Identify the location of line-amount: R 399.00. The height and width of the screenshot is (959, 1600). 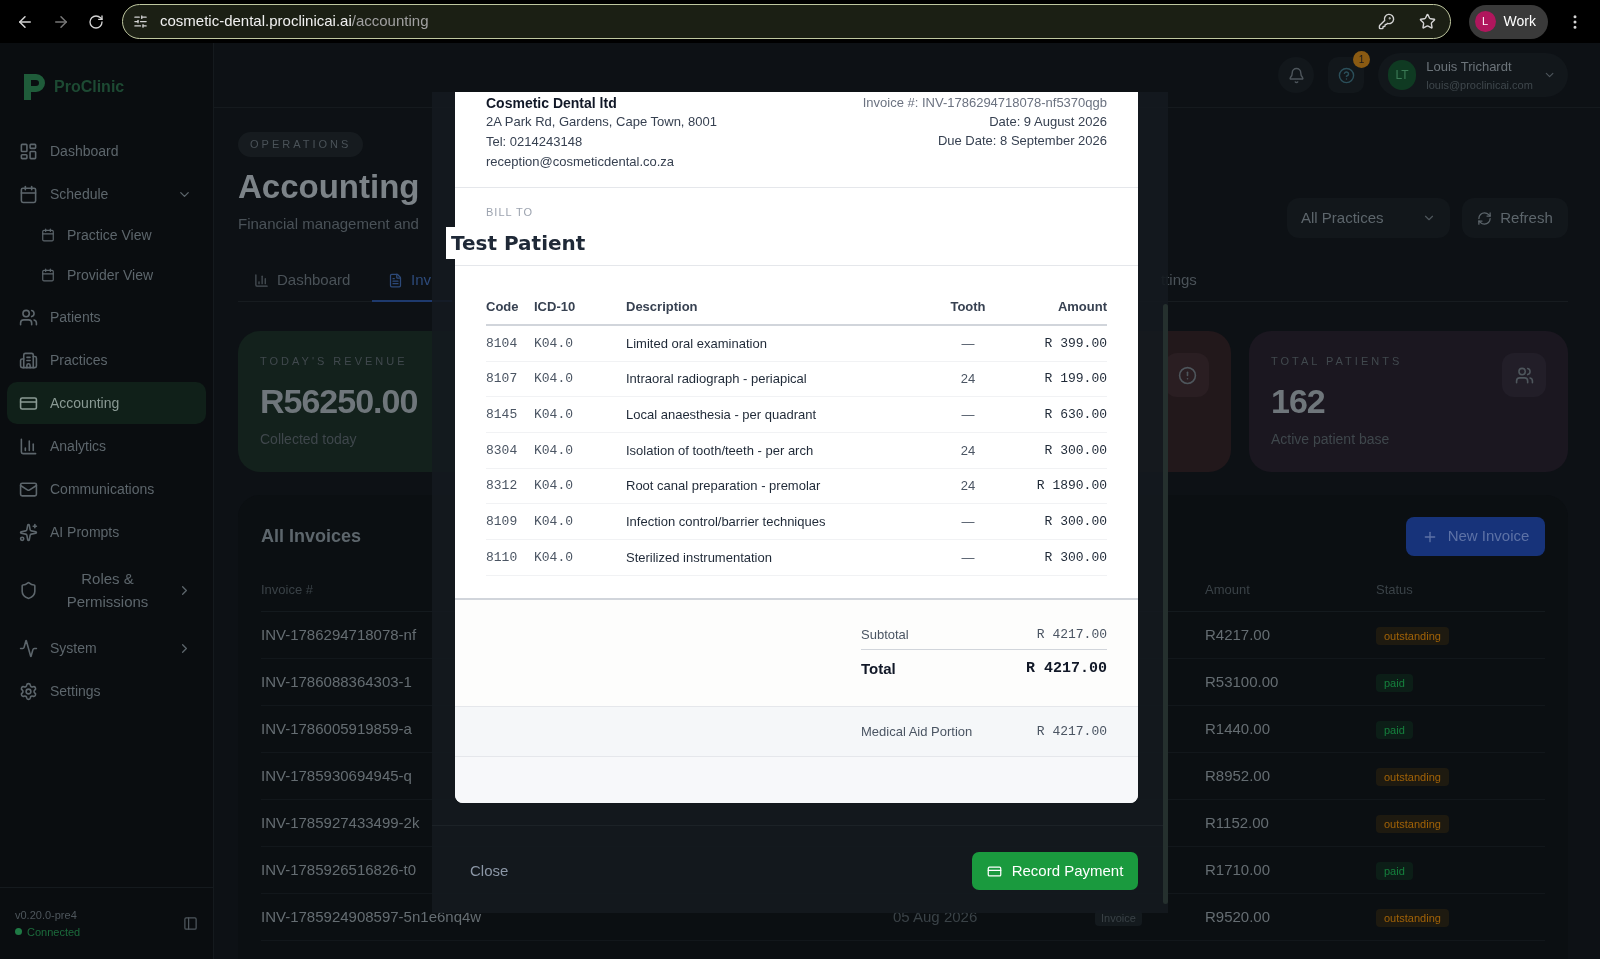
(1075, 343).